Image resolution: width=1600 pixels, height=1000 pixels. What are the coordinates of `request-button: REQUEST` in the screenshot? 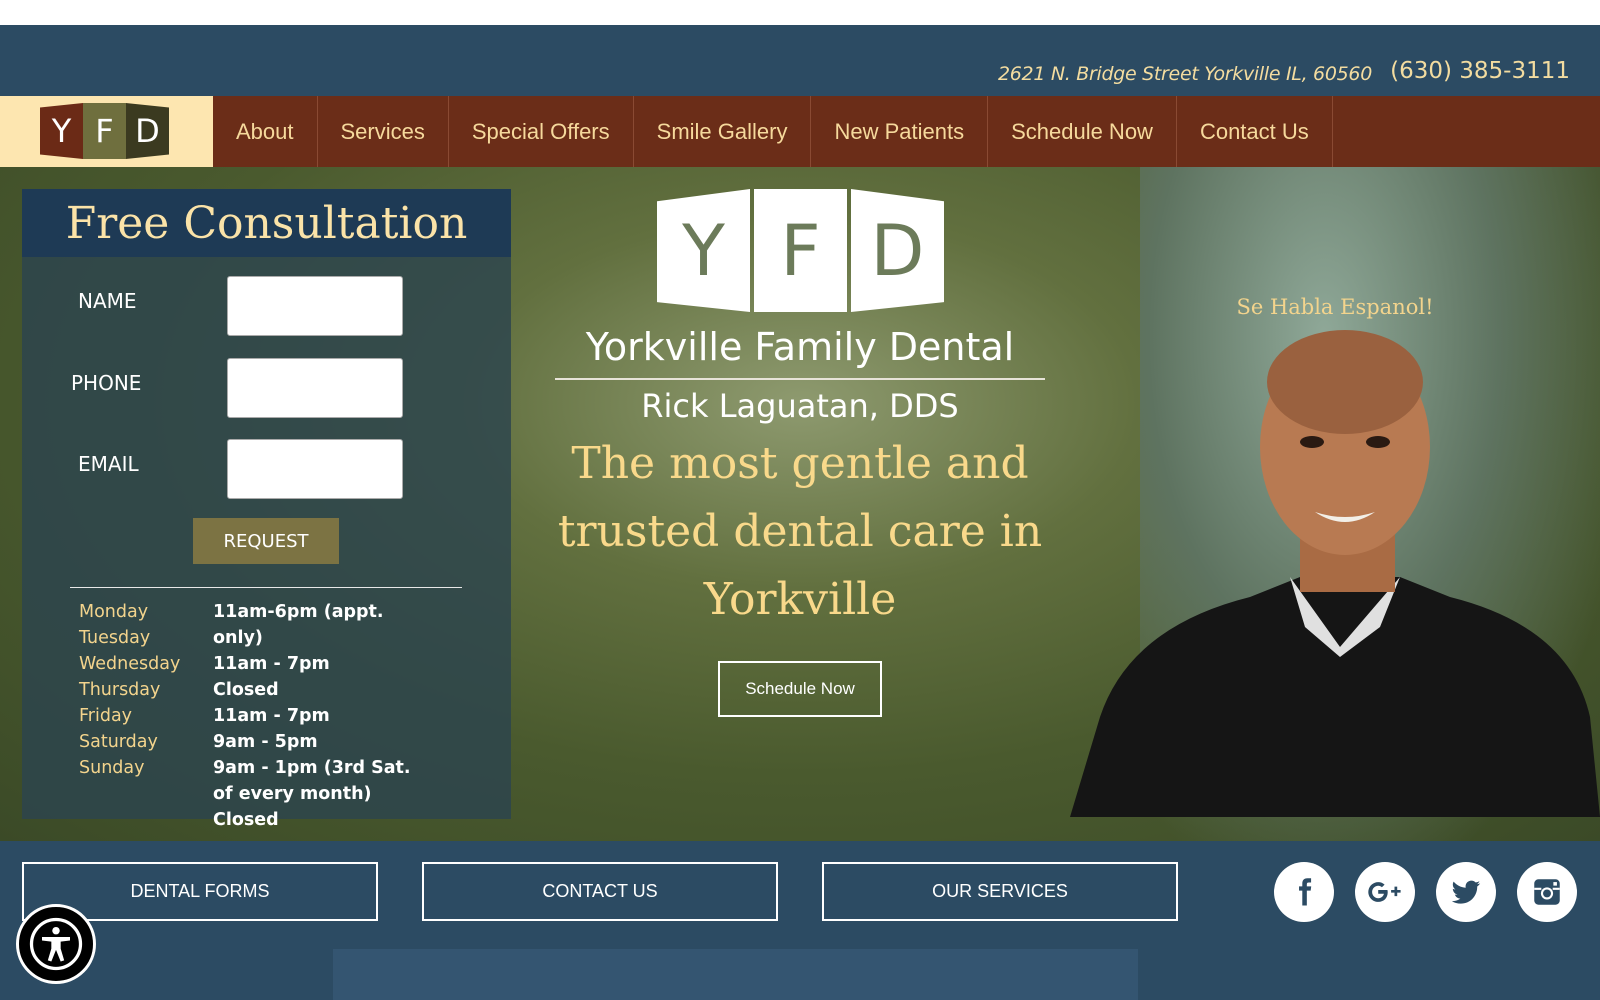 It's located at (266, 541).